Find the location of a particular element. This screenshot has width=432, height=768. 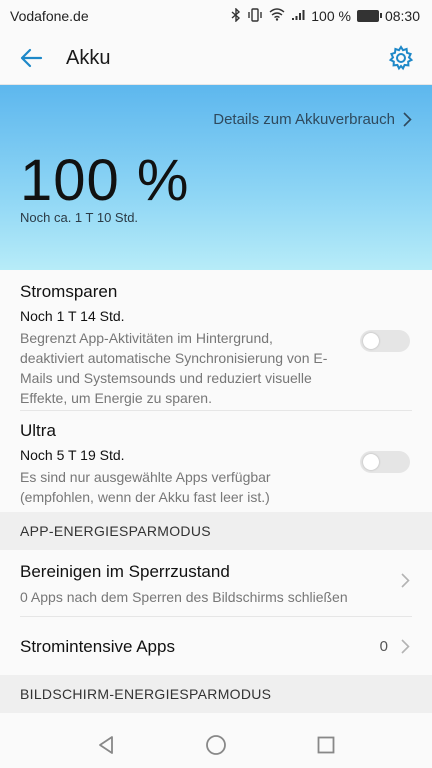

status-icons: 100 % 08:30 is located at coordinates (325, 15).